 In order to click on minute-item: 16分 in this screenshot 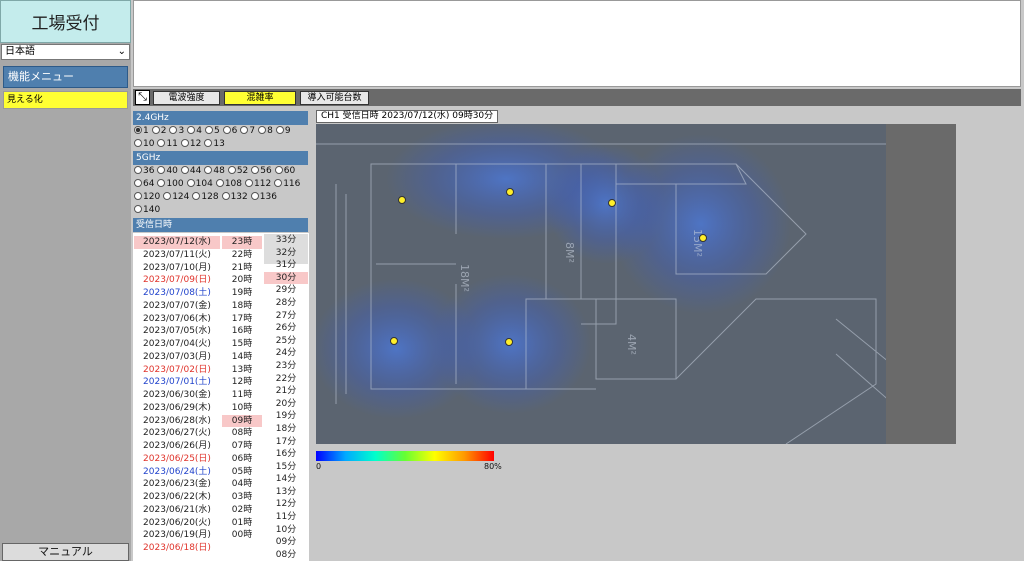, I will do `click(286, 454)`.